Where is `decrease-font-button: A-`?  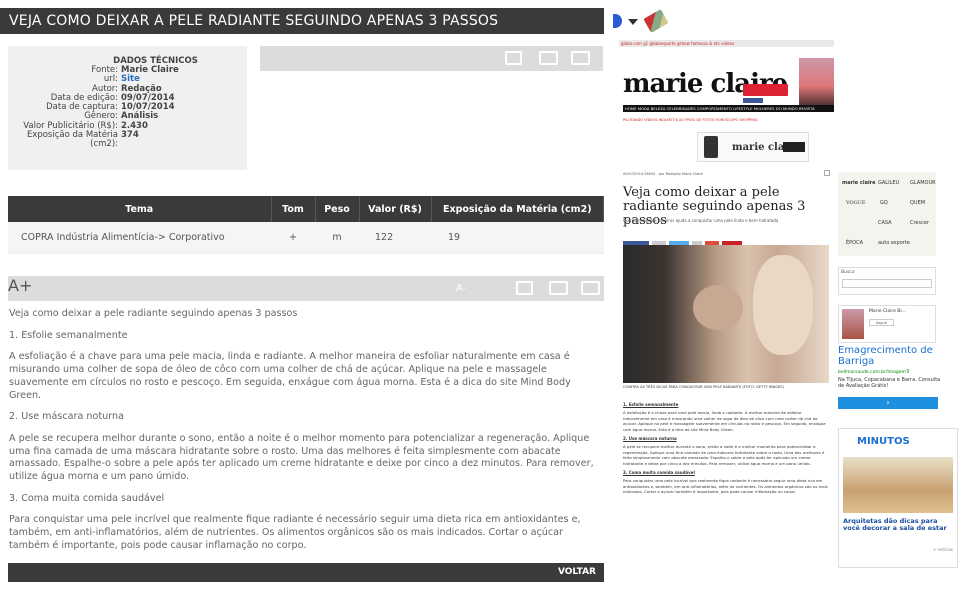 decrease-font-button: A- is located at coordinates (461, 288).